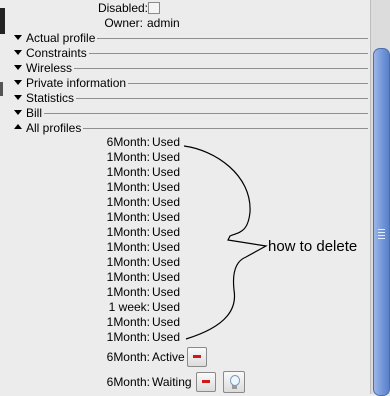  I want to click on profile-row: 6Month: Used, so click(96, 142).